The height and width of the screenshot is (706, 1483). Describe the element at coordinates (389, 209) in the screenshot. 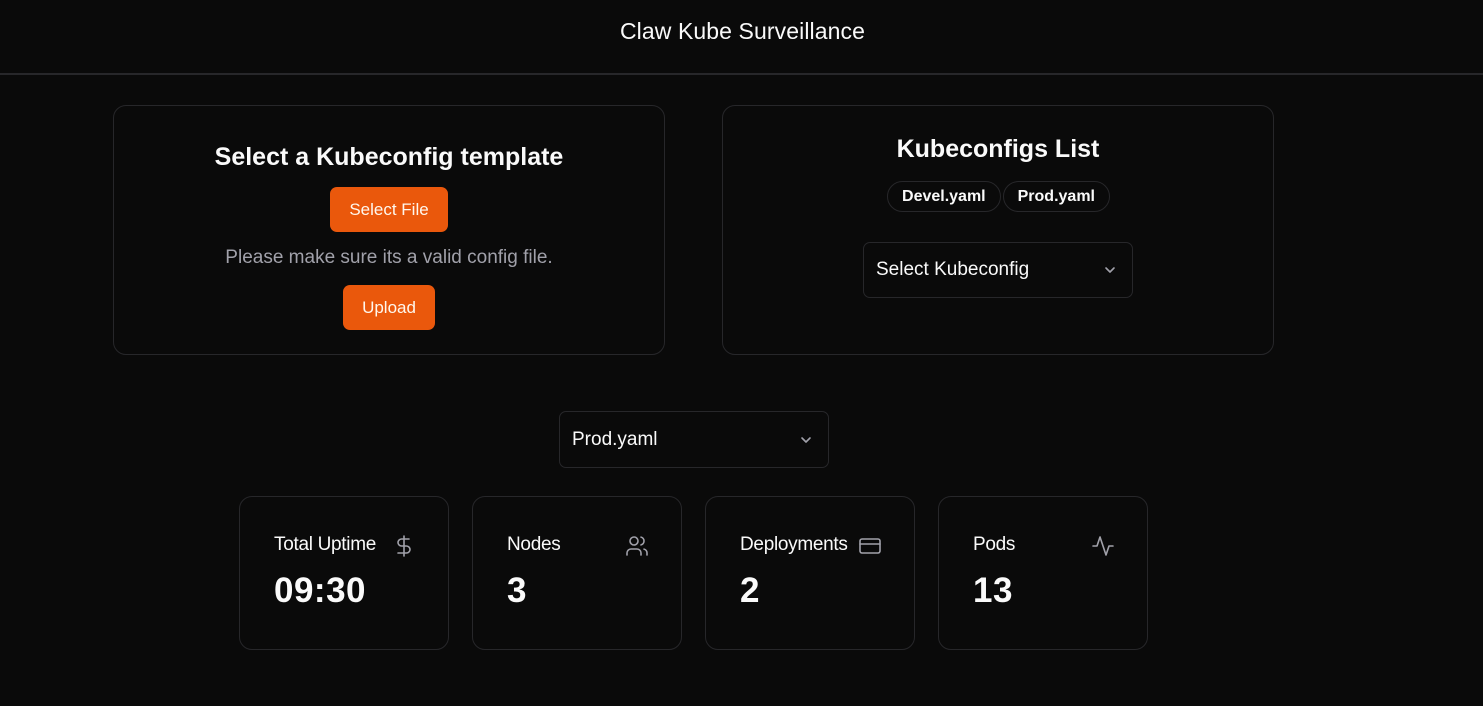

I see `select-file-button: Select File` at that location.